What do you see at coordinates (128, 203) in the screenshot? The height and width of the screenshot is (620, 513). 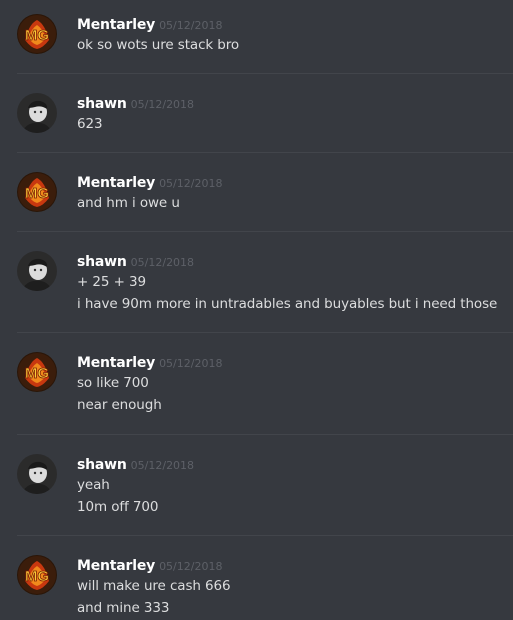 I see `message-text: and hm i owe u` at bounding box center [128, 203].